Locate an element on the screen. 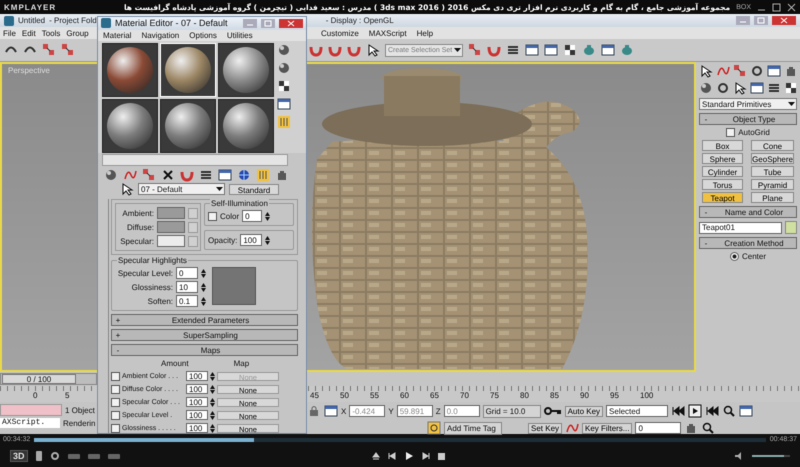 The image size is (800, 467). frame-field: 0 is located at coordinates (658, 428).